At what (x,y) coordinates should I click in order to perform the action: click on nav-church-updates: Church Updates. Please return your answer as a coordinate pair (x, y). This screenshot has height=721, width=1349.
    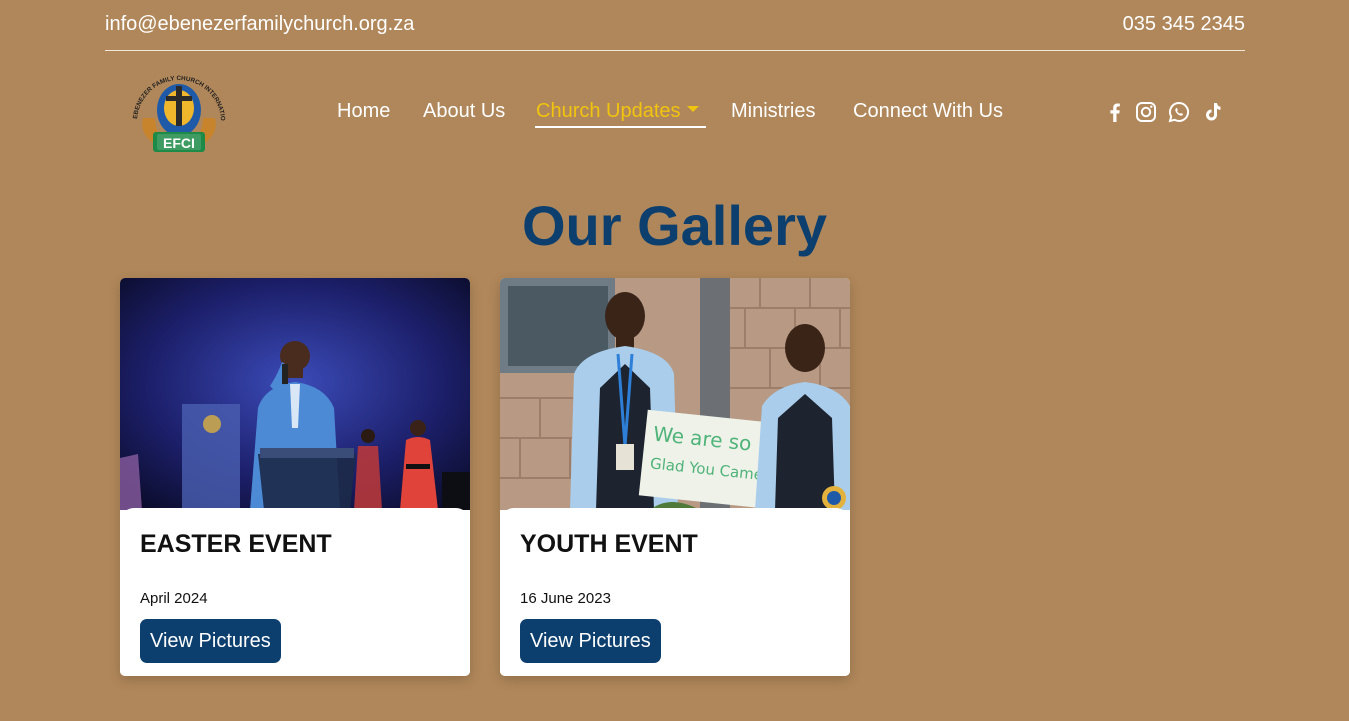
    Looking at the image, I should click on (617, 111).